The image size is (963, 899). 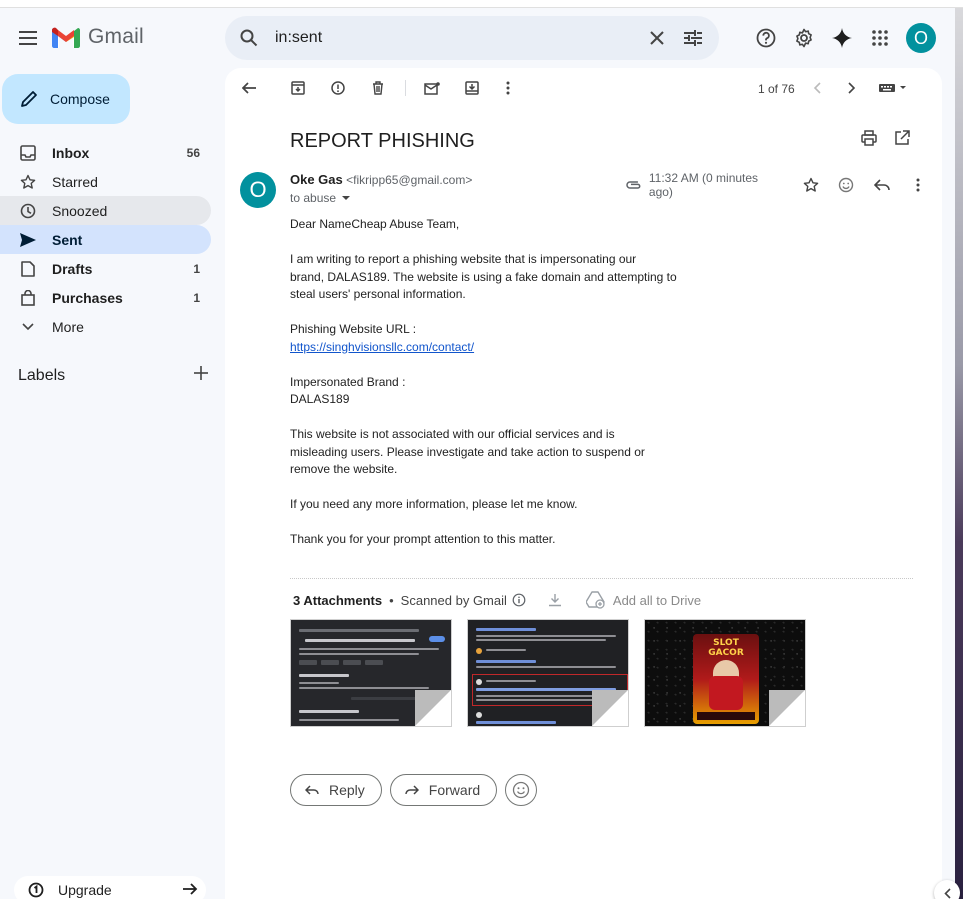 What do you see at coordinates (190, 889) in the screenshot?
I see `arrow-right-icon` at bounding box center [190, 889].